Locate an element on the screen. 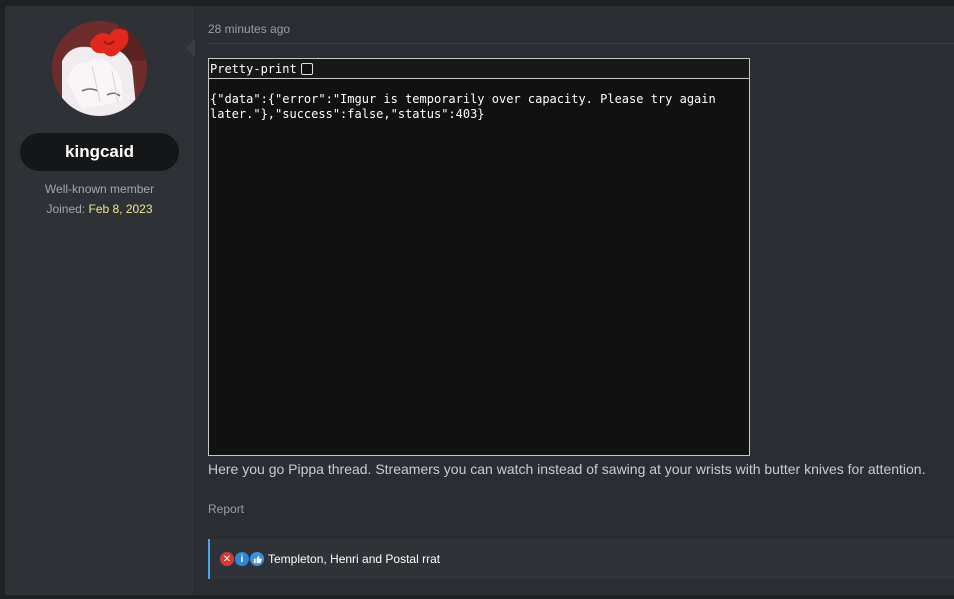 The height and width of the screenshot is (599, 954). joined-label: Joined: is located at coordinates (66, 209).